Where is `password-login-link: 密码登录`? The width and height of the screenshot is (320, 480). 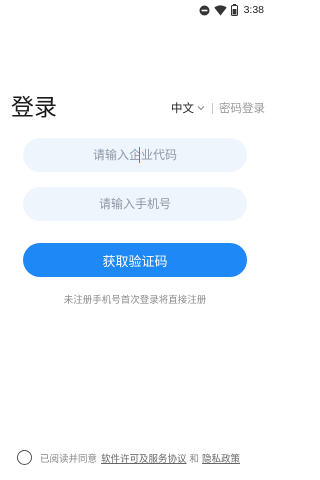
password-login-link: 密码登录 is located at coordinates (242, 108).